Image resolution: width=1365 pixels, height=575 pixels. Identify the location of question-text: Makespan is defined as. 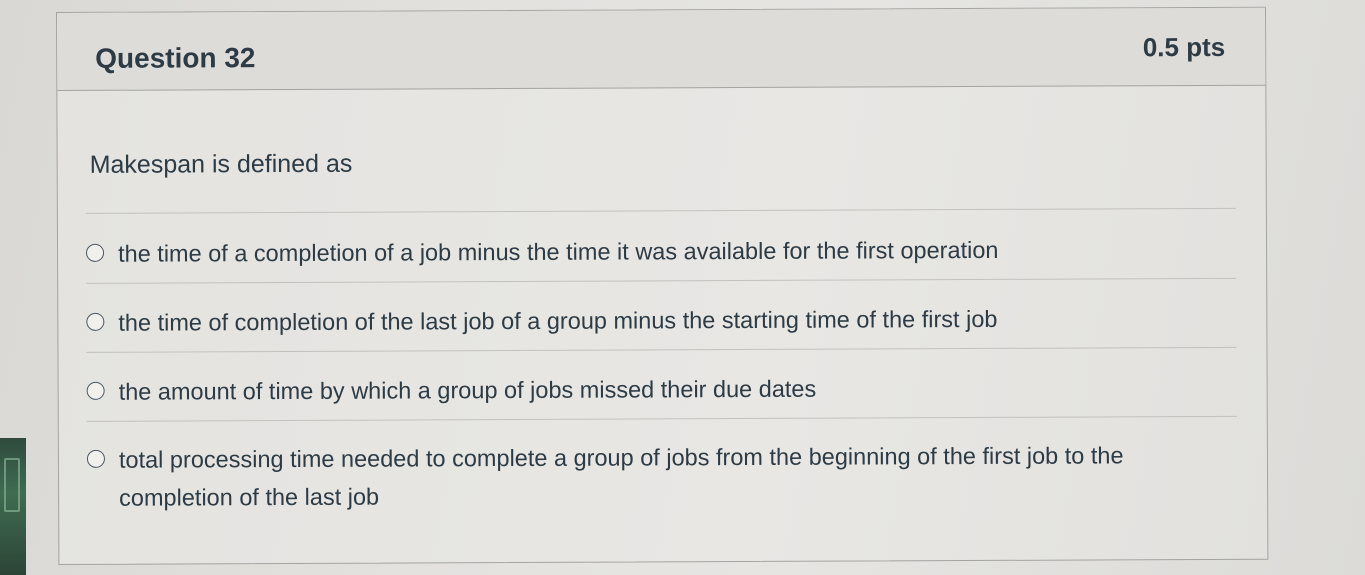
(221, 164).